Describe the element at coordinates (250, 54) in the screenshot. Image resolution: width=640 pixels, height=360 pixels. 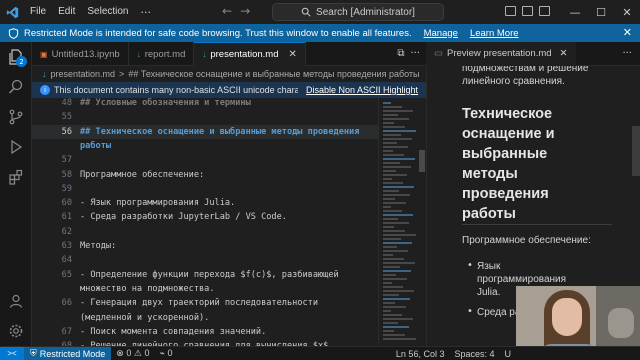
I see `tab-presentation: ↓ presentation.md ✕` at that location.